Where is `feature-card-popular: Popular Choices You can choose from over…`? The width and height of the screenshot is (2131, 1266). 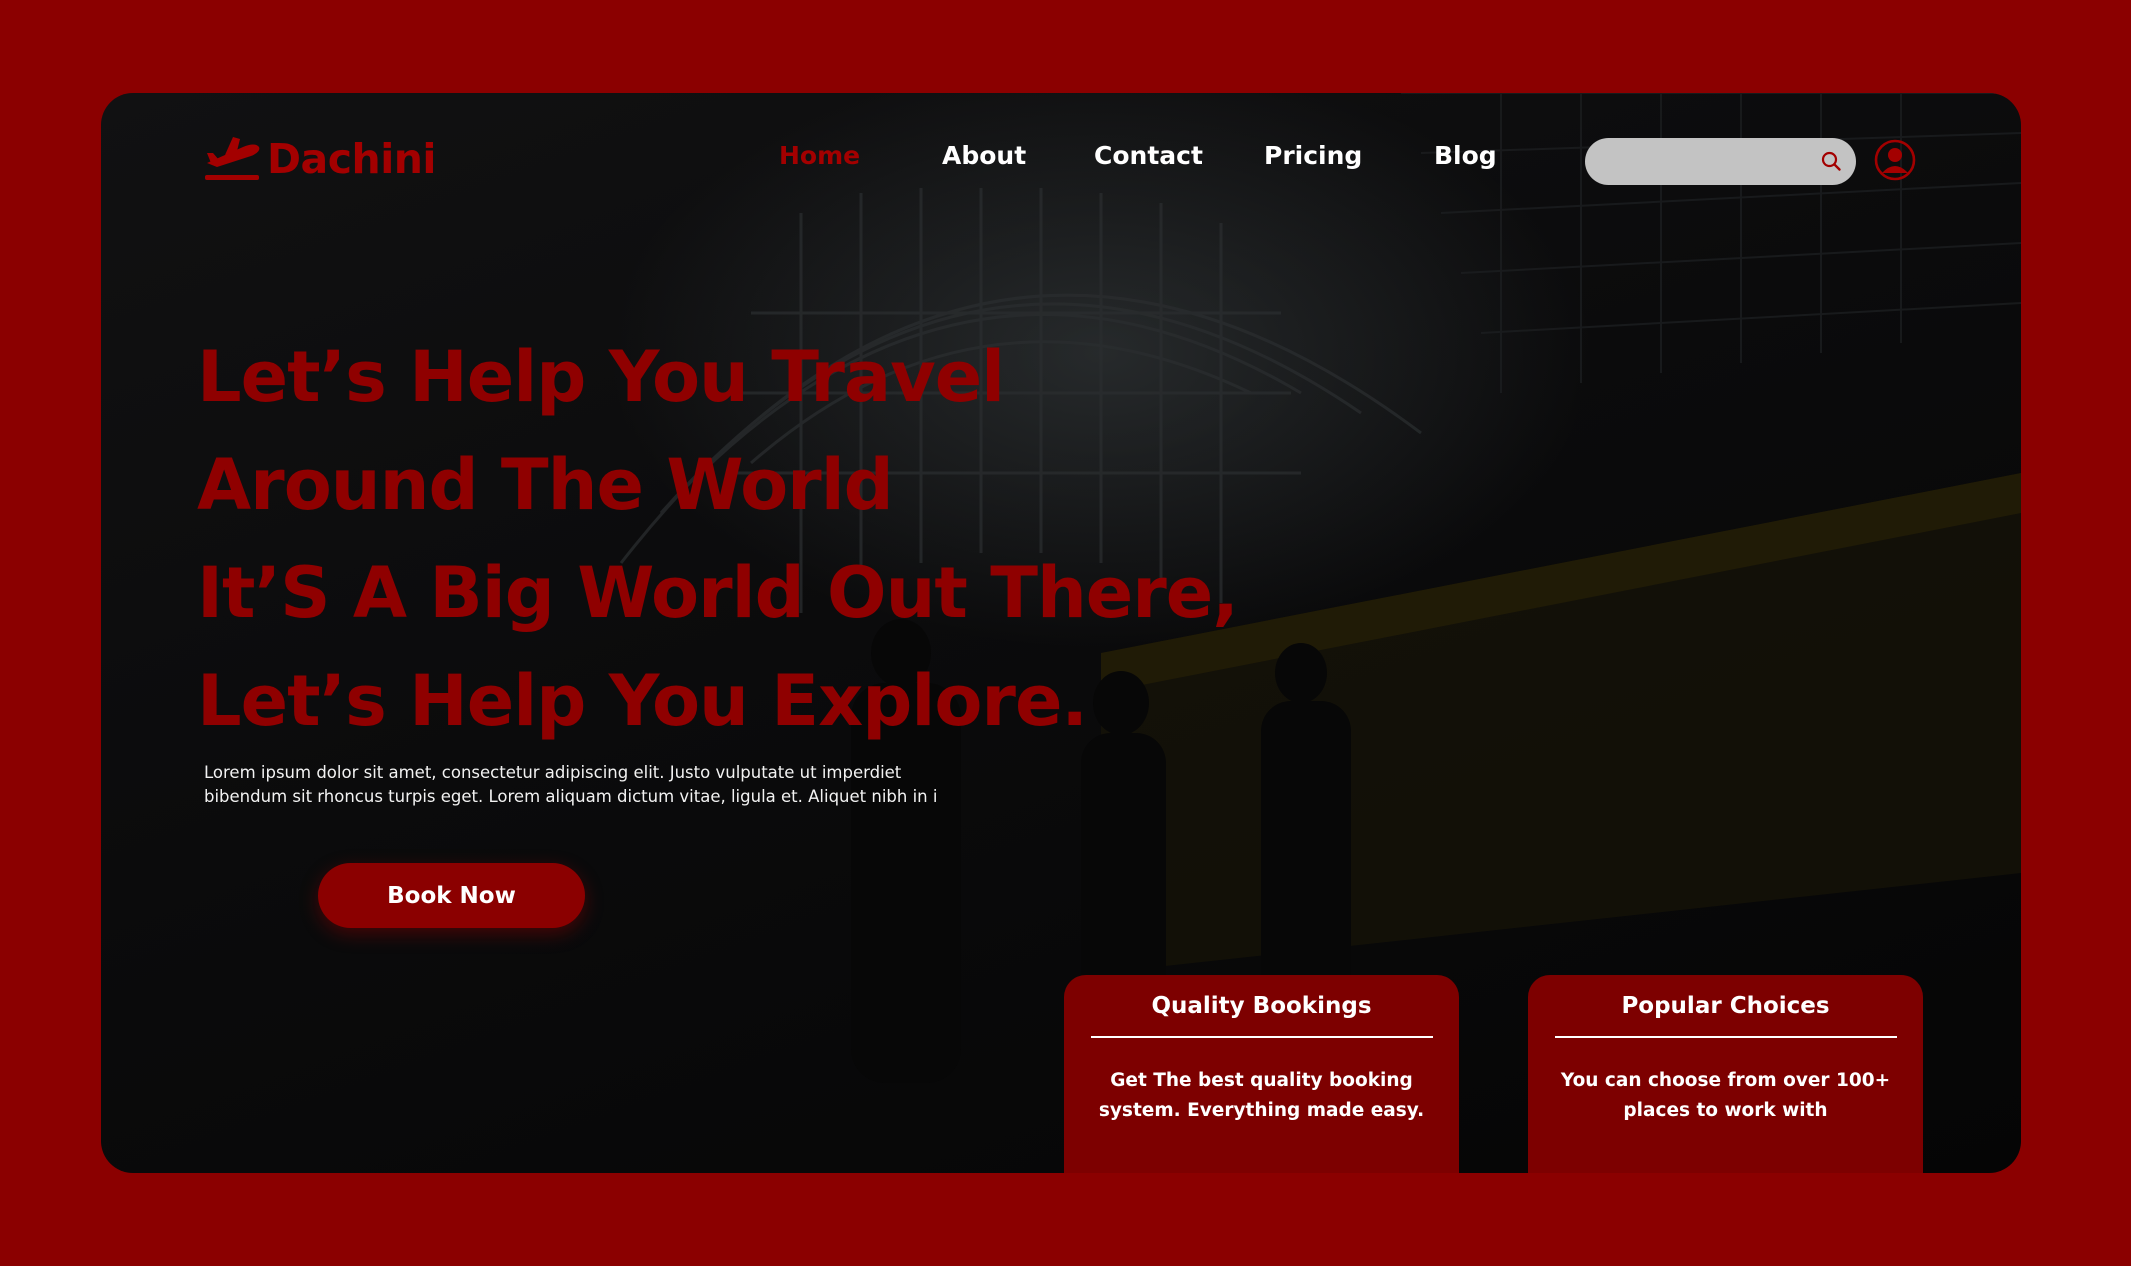 feature-card-popular: Popular Choices You can choose from over… is located at coordinates (1725, 1074).